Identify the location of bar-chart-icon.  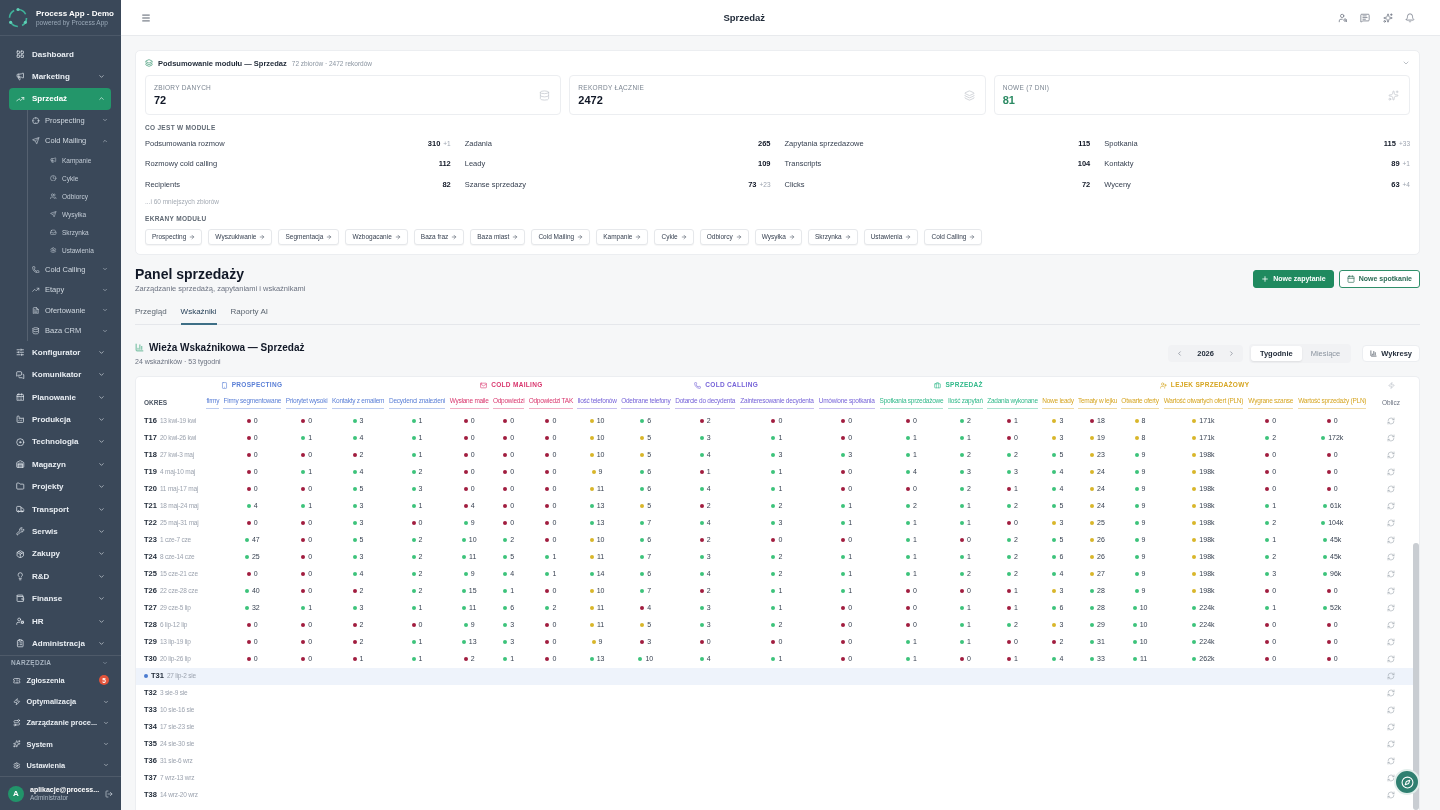
(1374, 353).